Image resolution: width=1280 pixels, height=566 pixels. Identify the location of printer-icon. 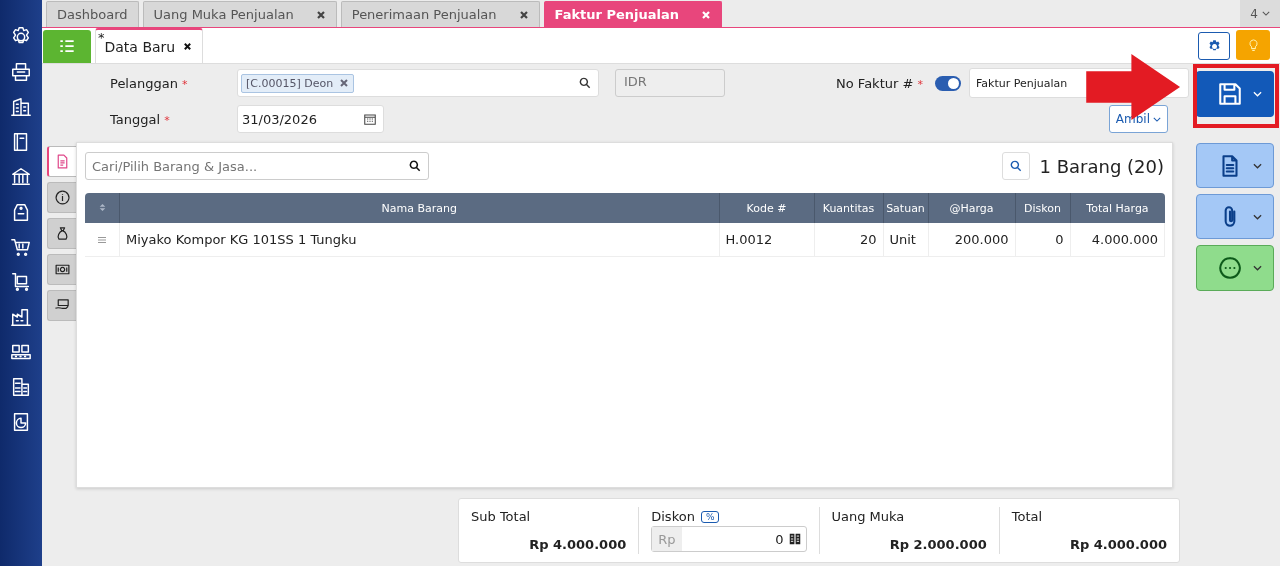
(21, 72).